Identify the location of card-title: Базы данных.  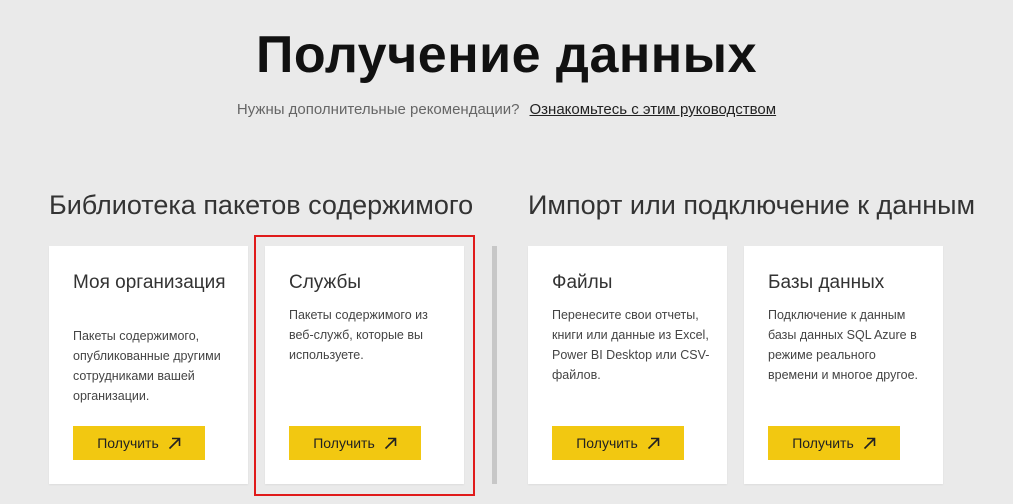
(826, 282).